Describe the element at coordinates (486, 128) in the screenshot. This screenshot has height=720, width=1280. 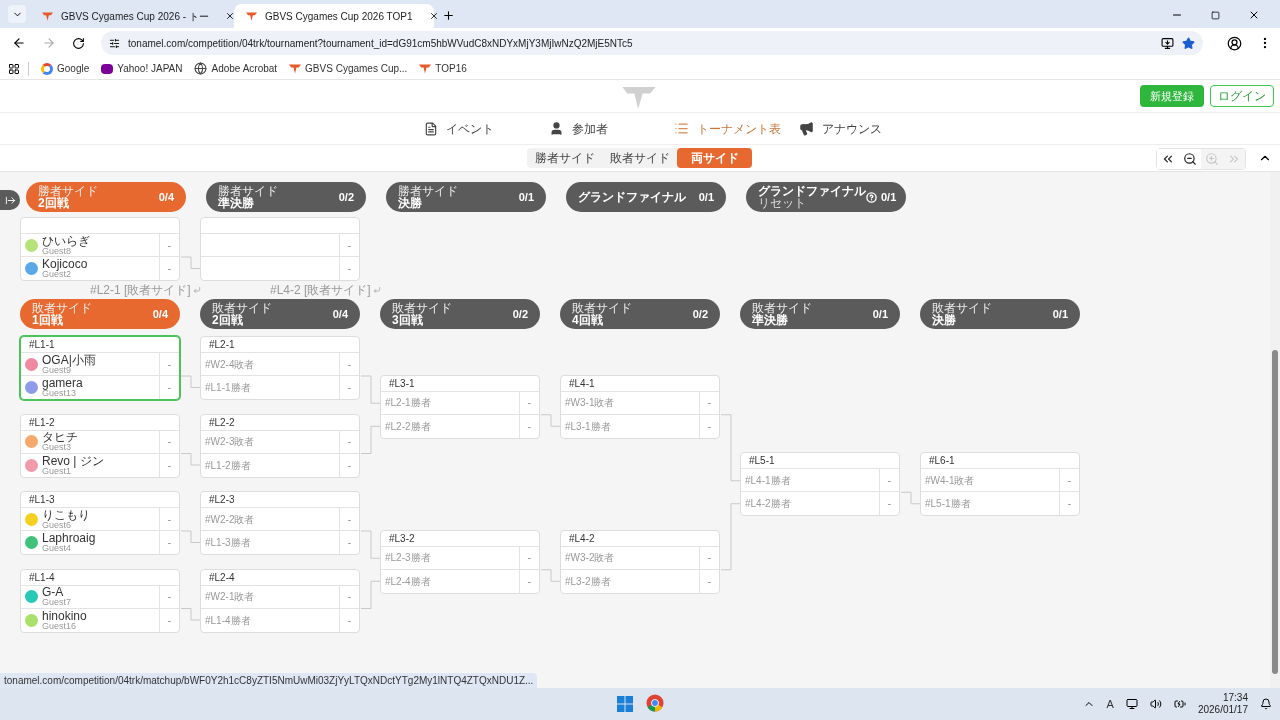
I see `nav-tab: イベント` at that location.